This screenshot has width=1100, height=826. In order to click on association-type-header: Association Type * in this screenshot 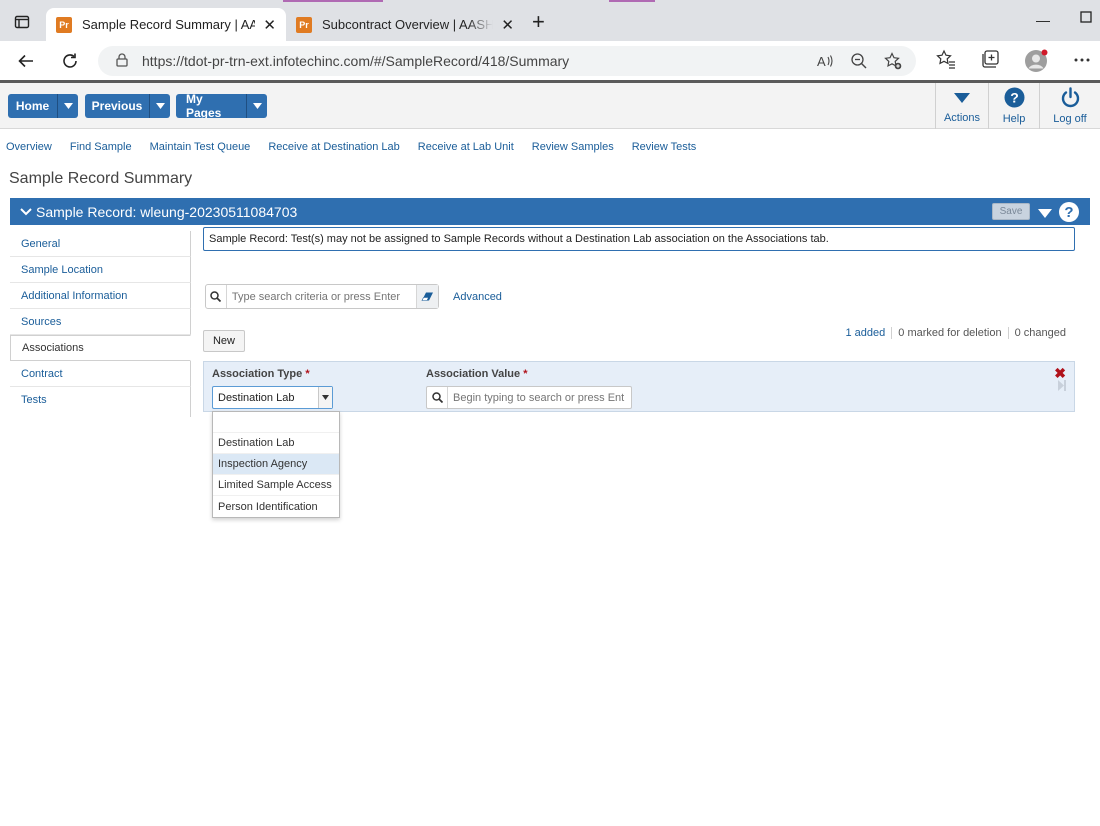, I will do `click(261, 374)`.